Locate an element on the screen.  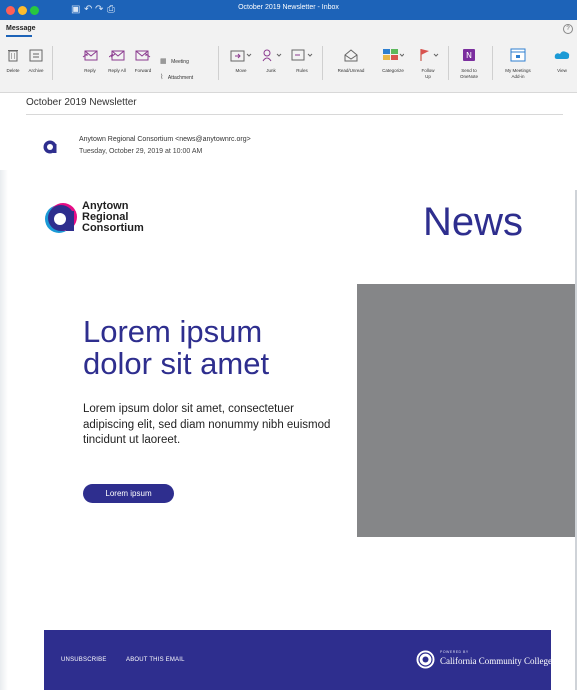
hero-title: Lorem ipsum dolor sit amet is located at coordinates (176, 348).